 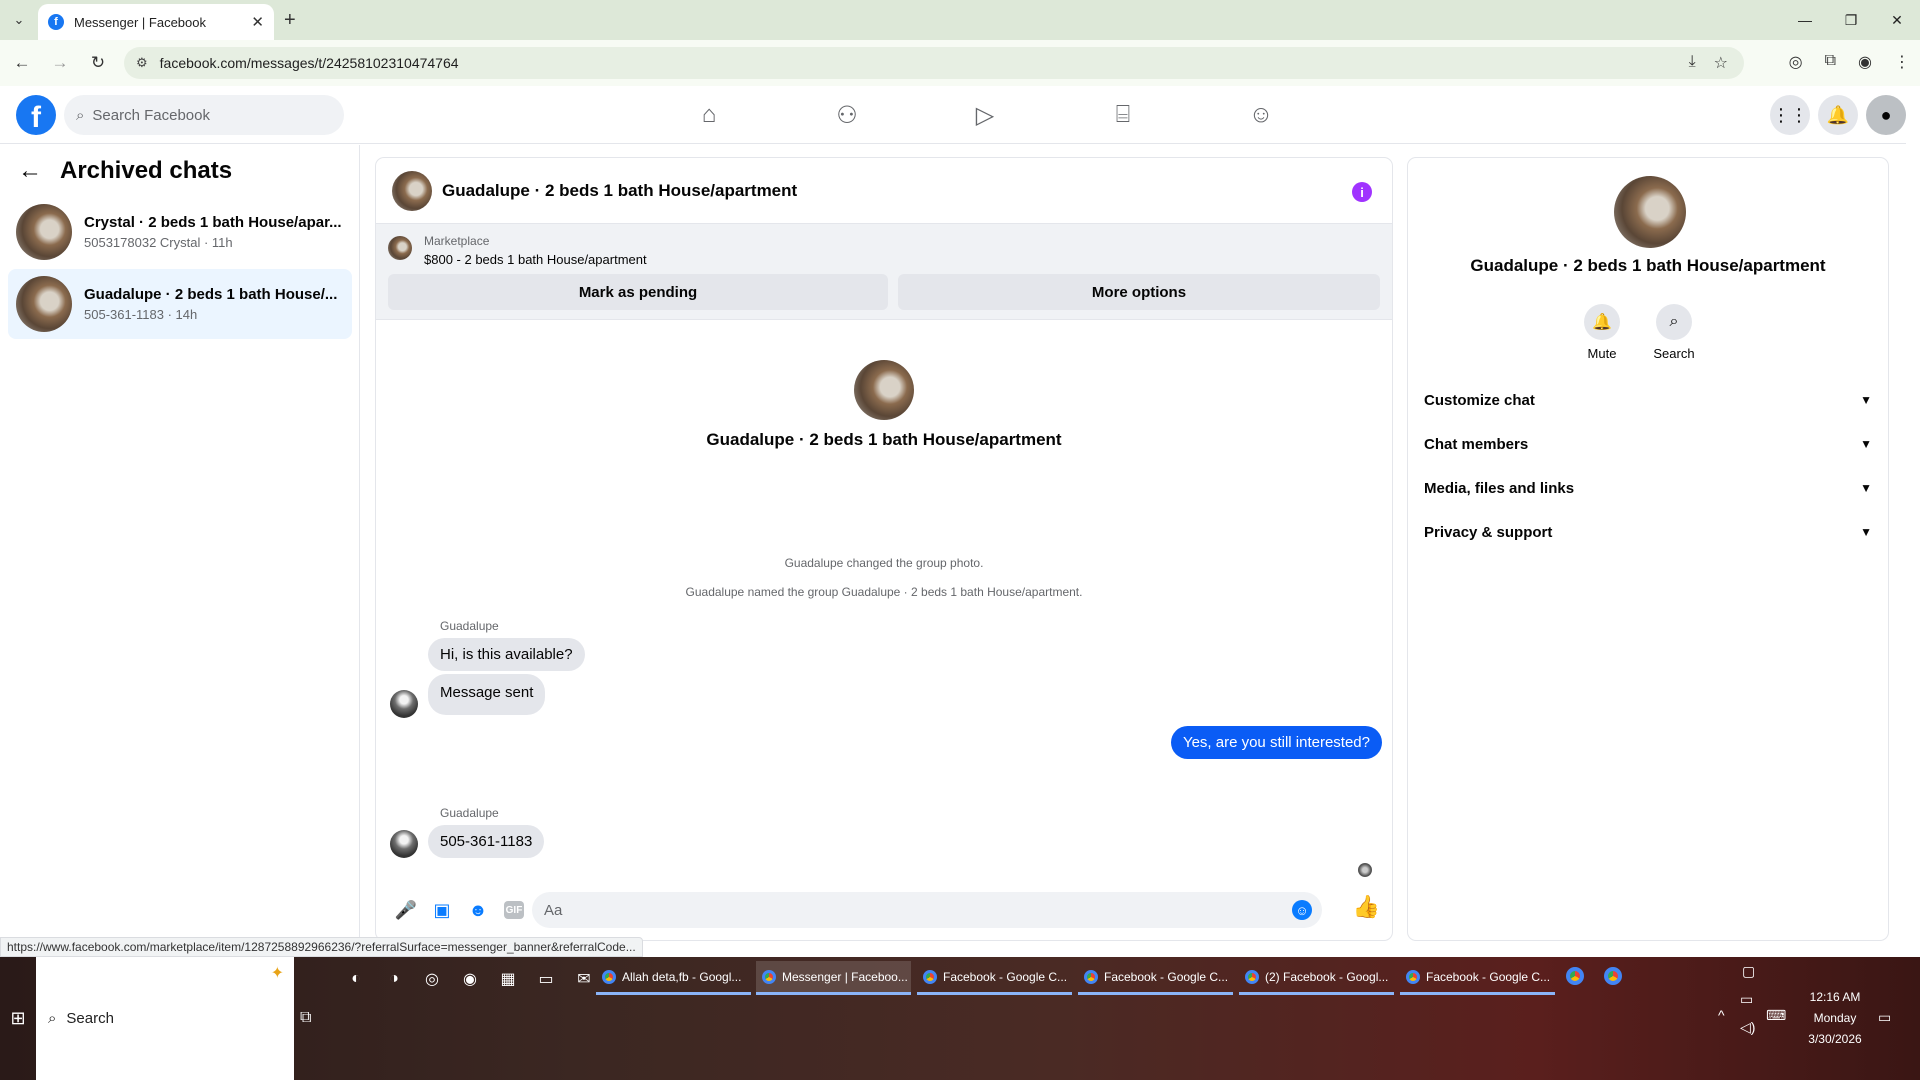 I want to click on extensions-icon: ⧉, so click(x=1830, y=62).